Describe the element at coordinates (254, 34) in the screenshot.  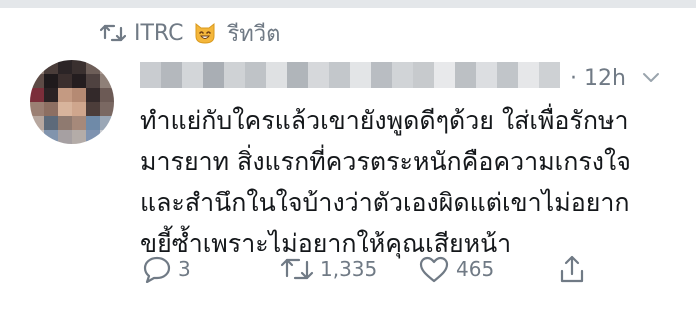
I see `retweet-action-label: รีทวีต` at that location.